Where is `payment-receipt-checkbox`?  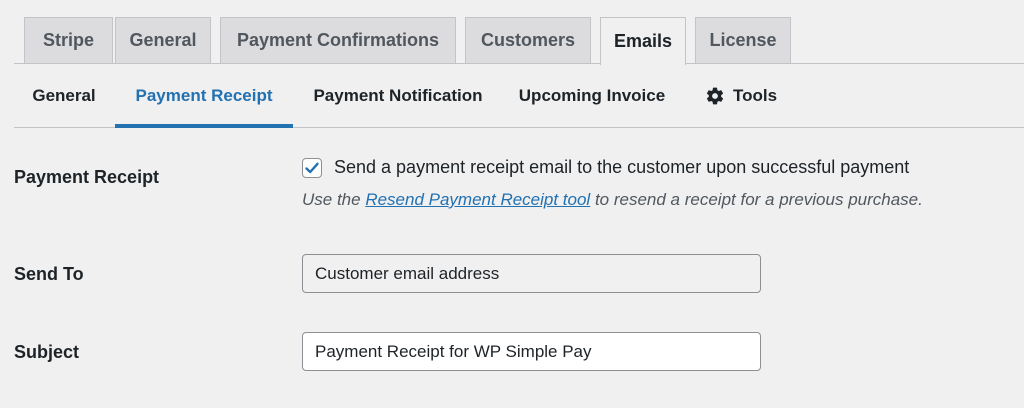
payment-receipt-checkbox is located at coordinates (312, 167).